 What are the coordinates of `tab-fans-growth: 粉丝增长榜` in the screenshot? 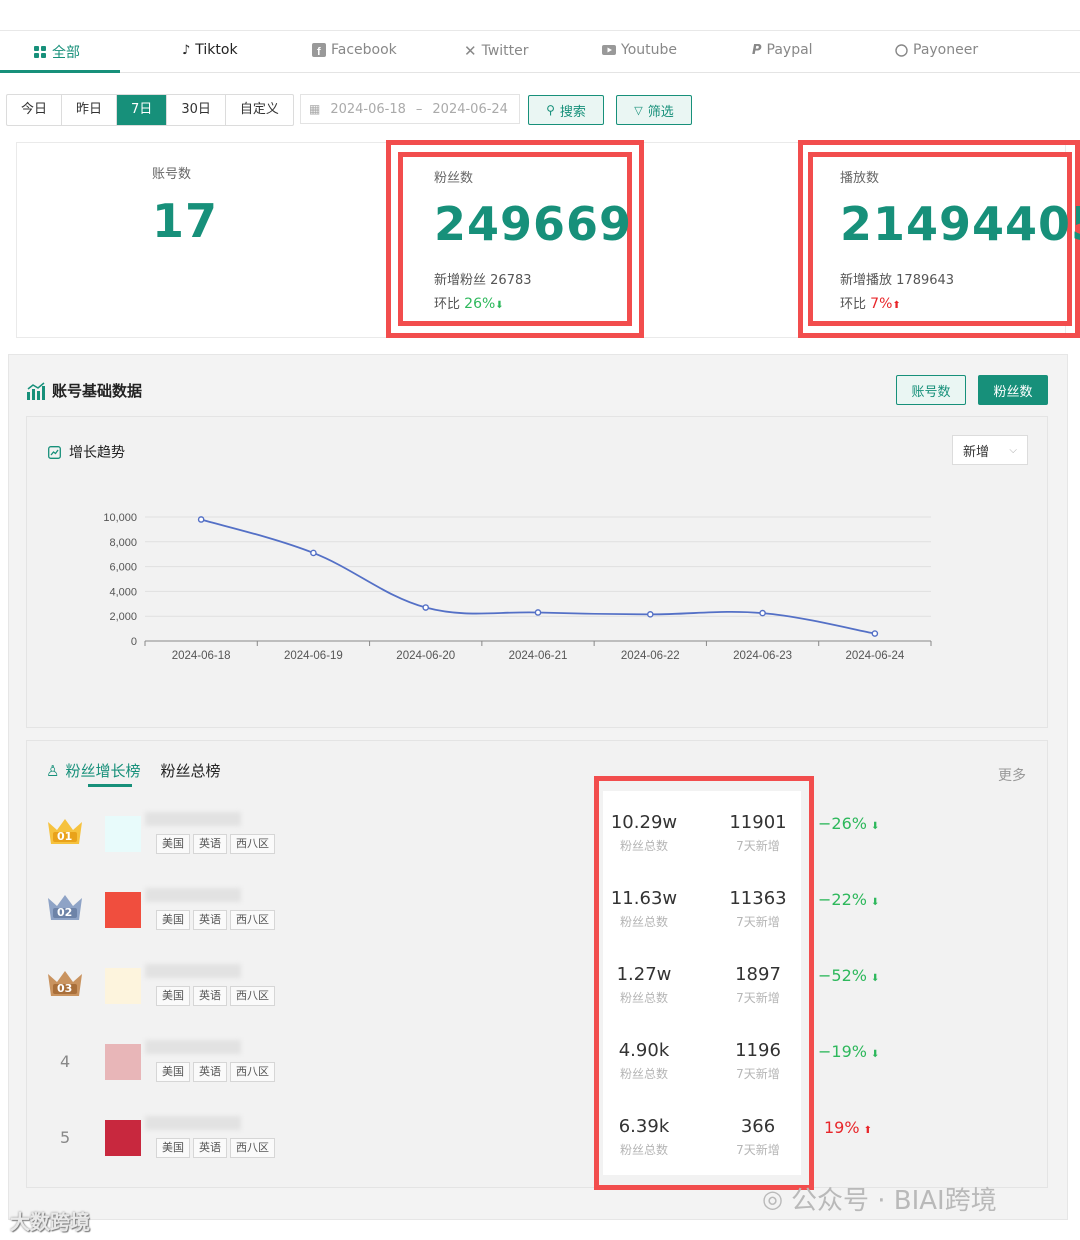 It's located at (102, 770).